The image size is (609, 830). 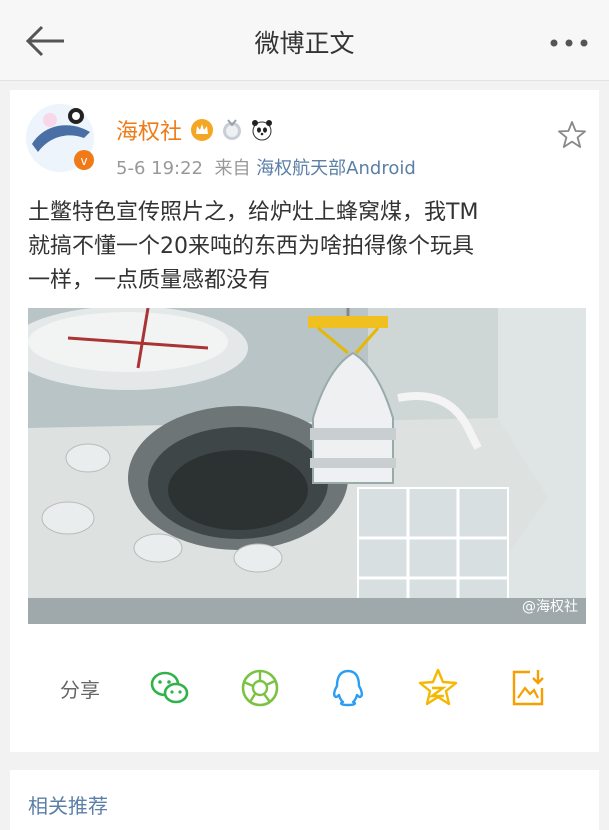 What do you see at coordinates (304, 800) in the screenshot?
I see `related-section: 相关推荐` at bounding box center [304, 800].